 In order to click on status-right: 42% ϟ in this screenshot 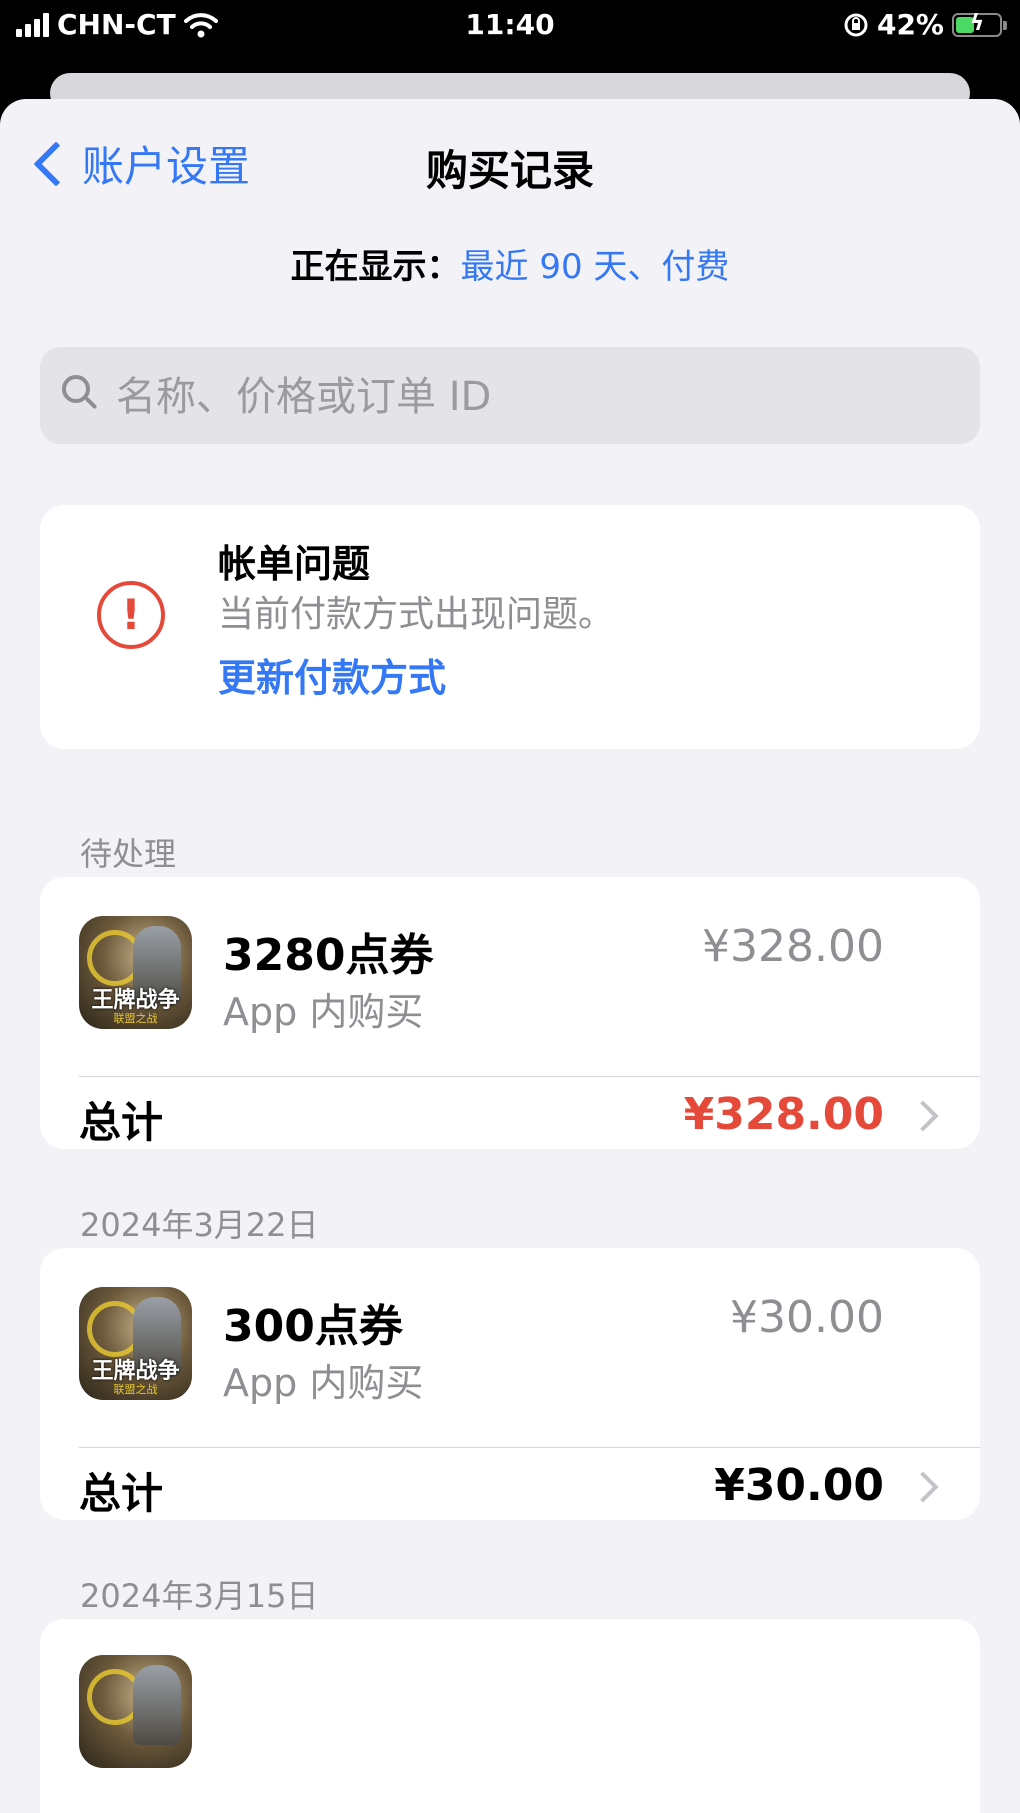, I will do `click(925, 24)`.